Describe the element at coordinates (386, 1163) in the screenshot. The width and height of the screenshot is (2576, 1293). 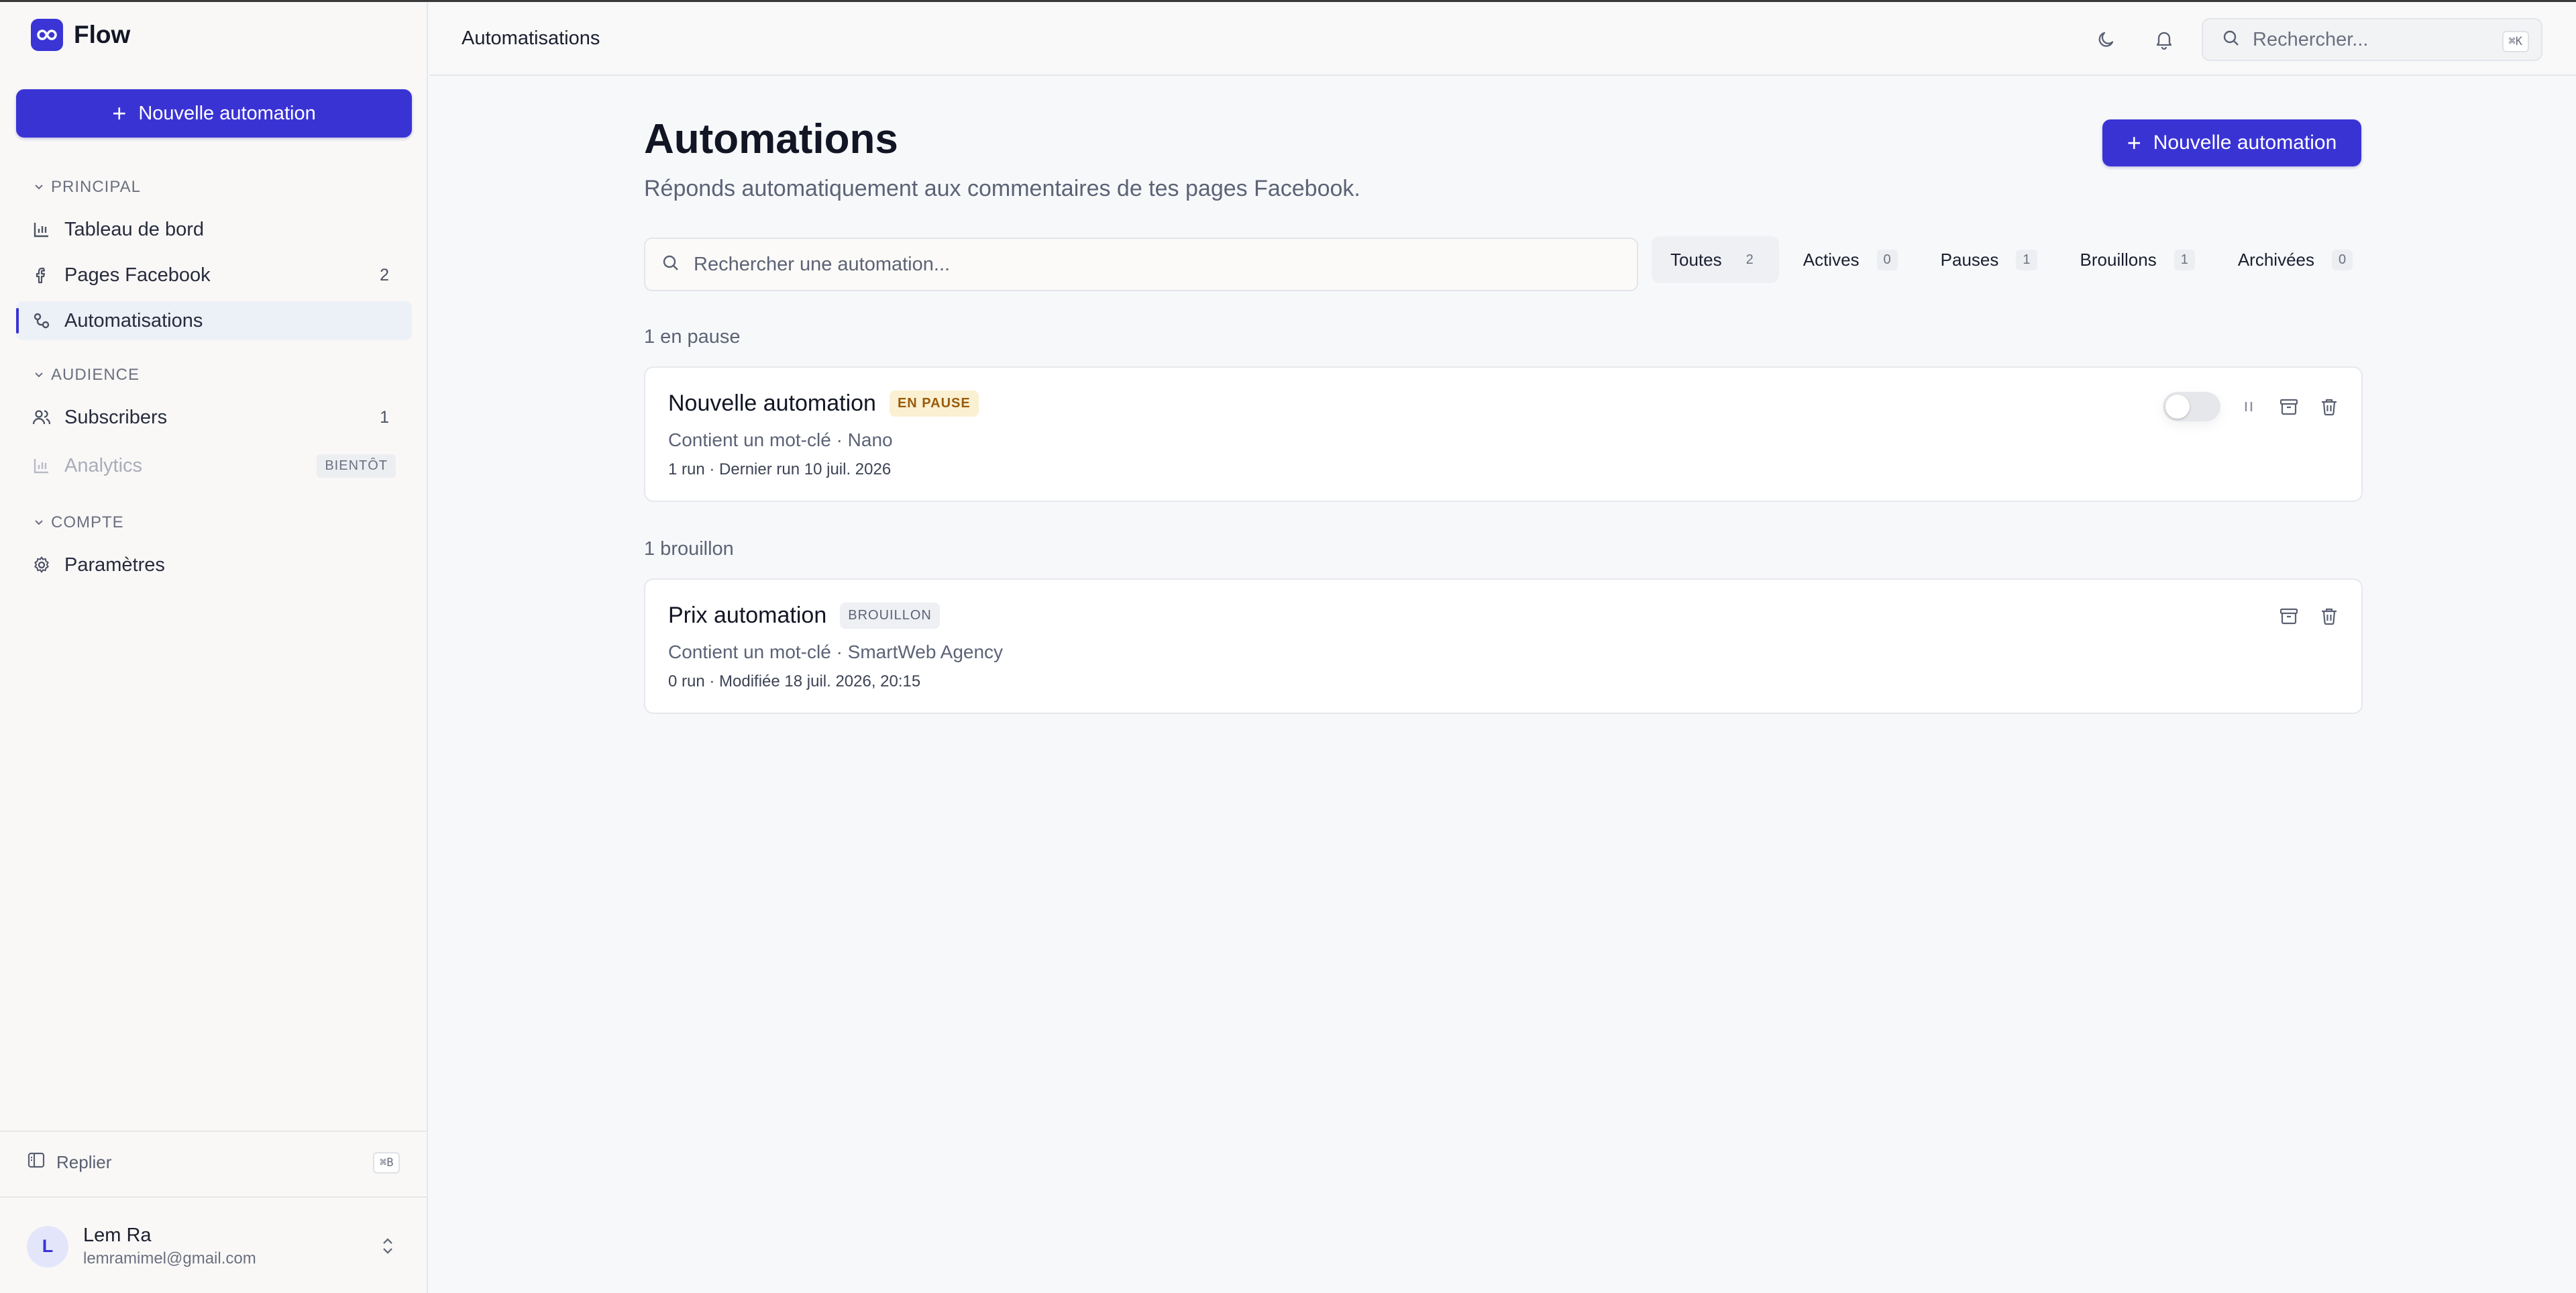
I see `collapse-shortcut: ⌘B` at that location.